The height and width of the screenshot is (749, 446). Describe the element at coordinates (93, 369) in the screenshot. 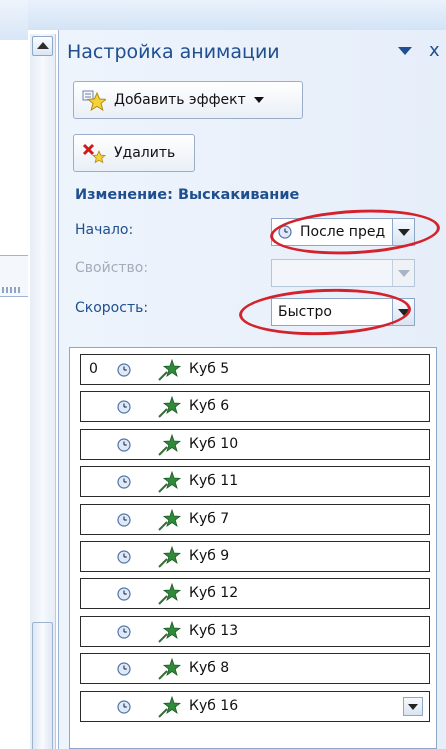

I see `animation-order: 0` at that location.